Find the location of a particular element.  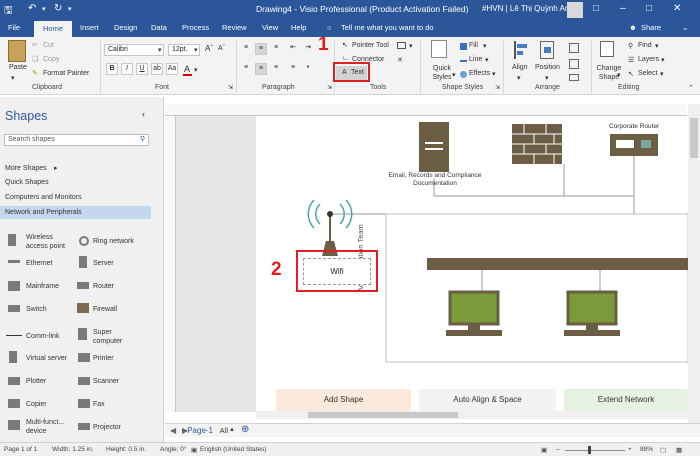

quick-styles-dropdown-icon: ▾ is located at coordinates (454, 75).